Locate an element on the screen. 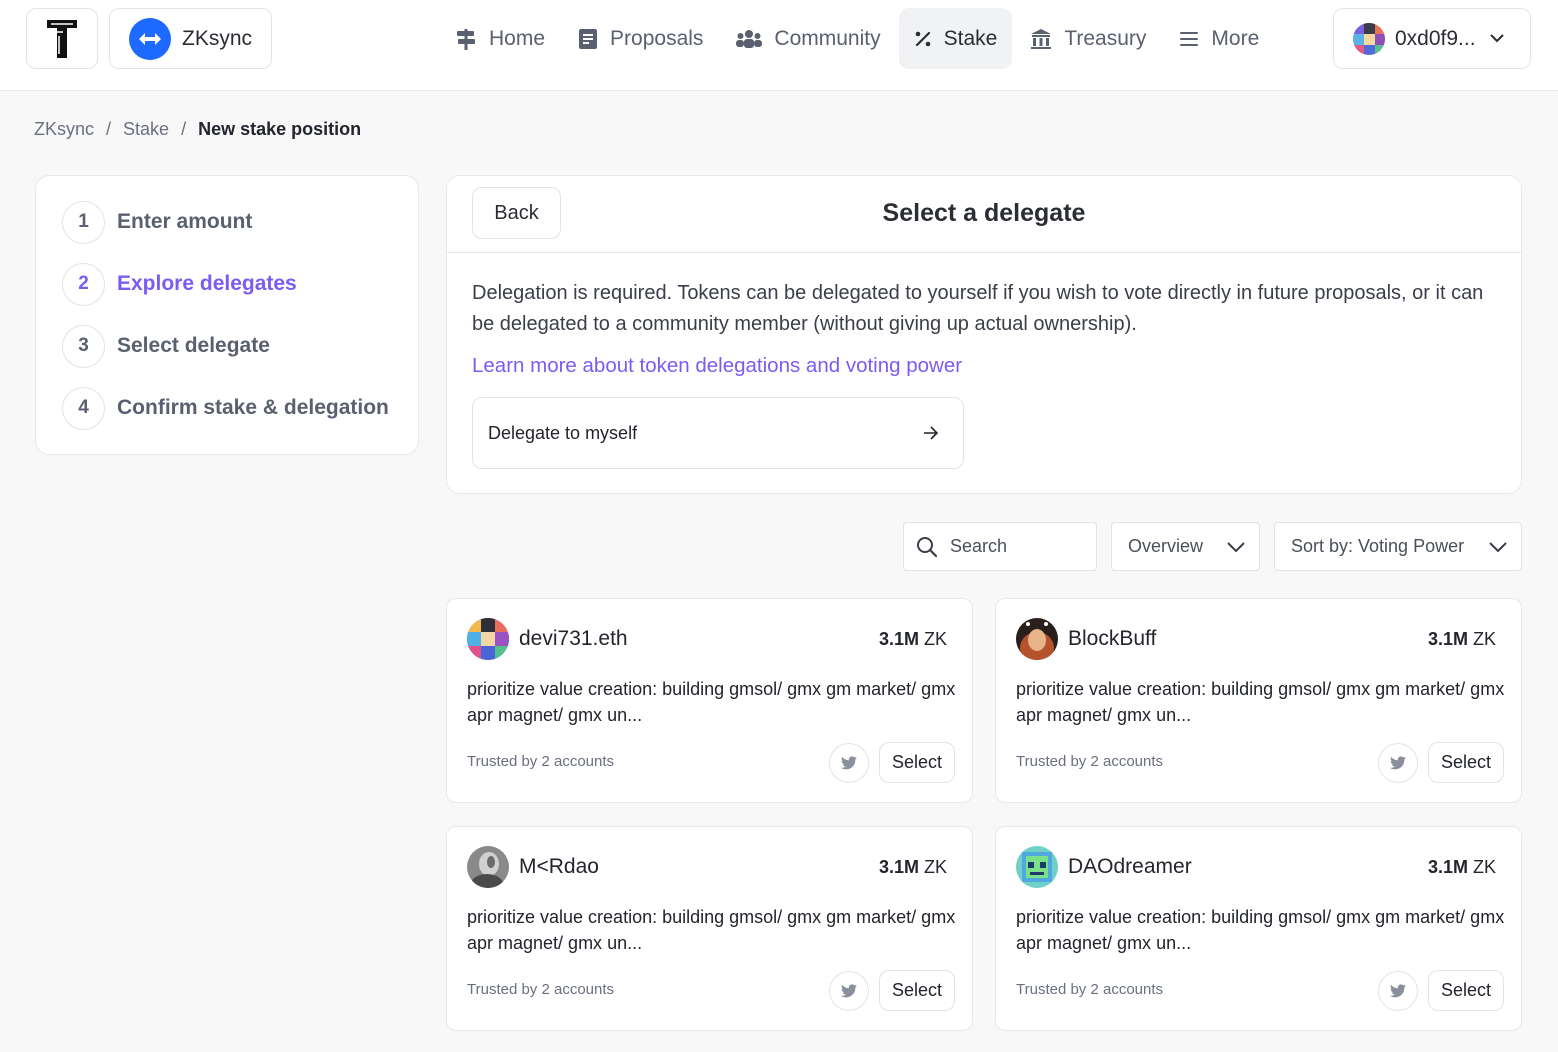 This screenshot has width=1558, height=1052. signpost-icon is located at coordinates (466, 39).